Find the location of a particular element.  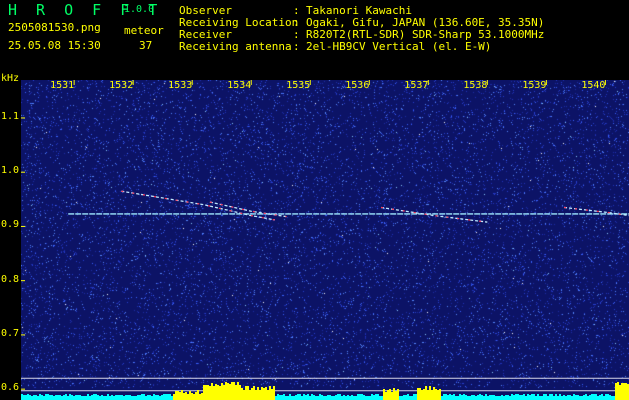

y-tick-label: 0.7 is located at coordinates (10, 333).